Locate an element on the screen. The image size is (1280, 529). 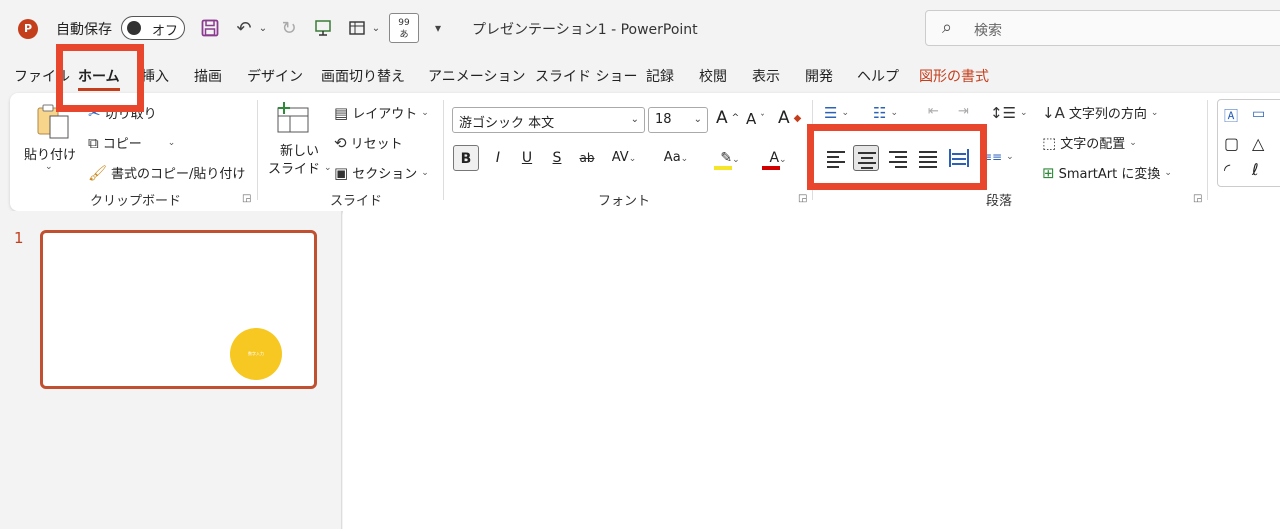
new-slide-label-1: 新しい is located at coordinates (299, 149).